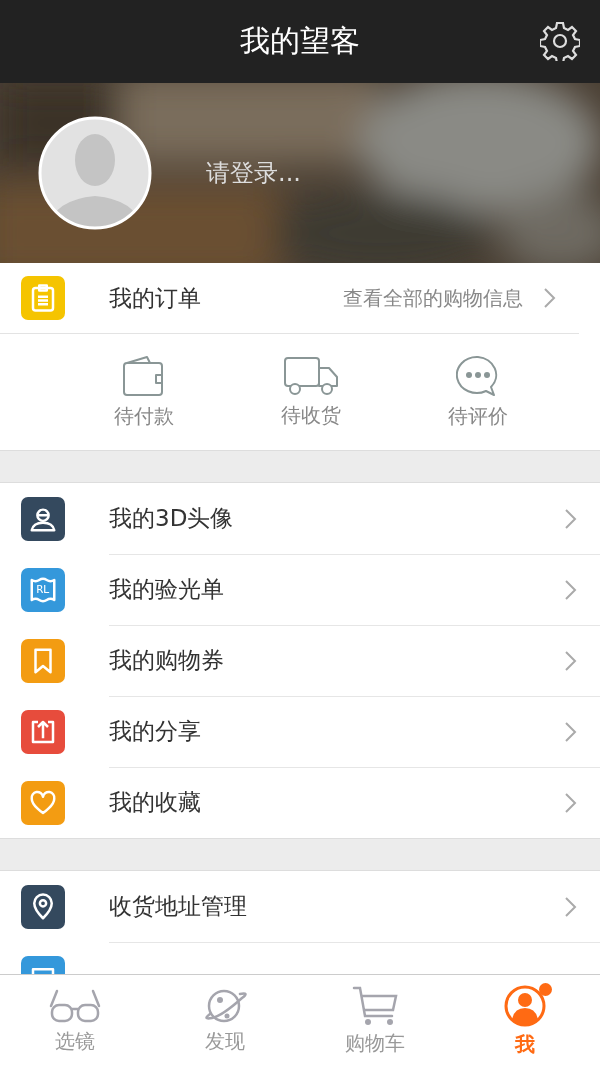  I want to click on clipboard-icon, so click(43, 298).